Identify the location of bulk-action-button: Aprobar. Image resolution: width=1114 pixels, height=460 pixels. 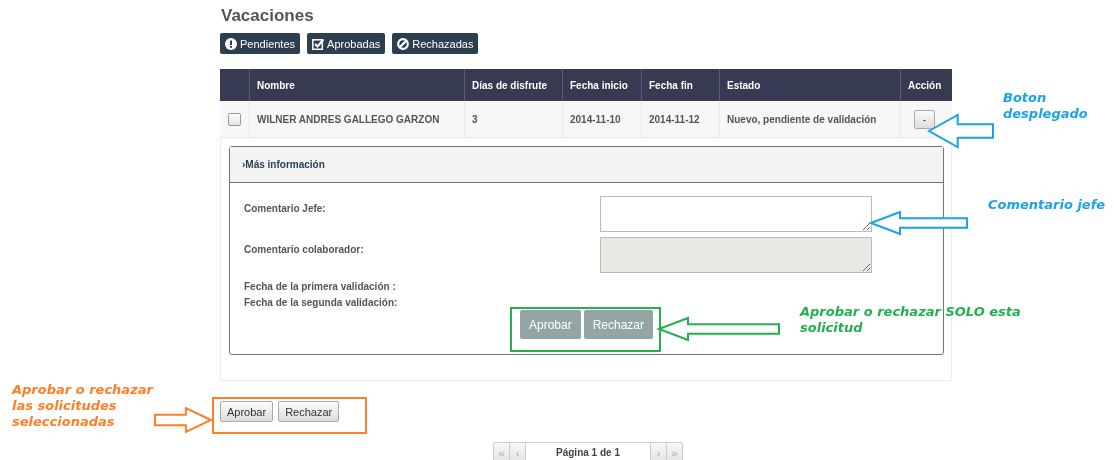
(247, 411).